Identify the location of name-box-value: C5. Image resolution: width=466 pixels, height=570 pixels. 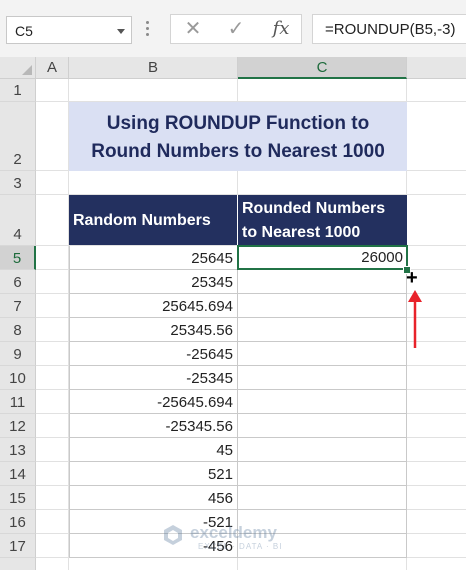
(24, 31).